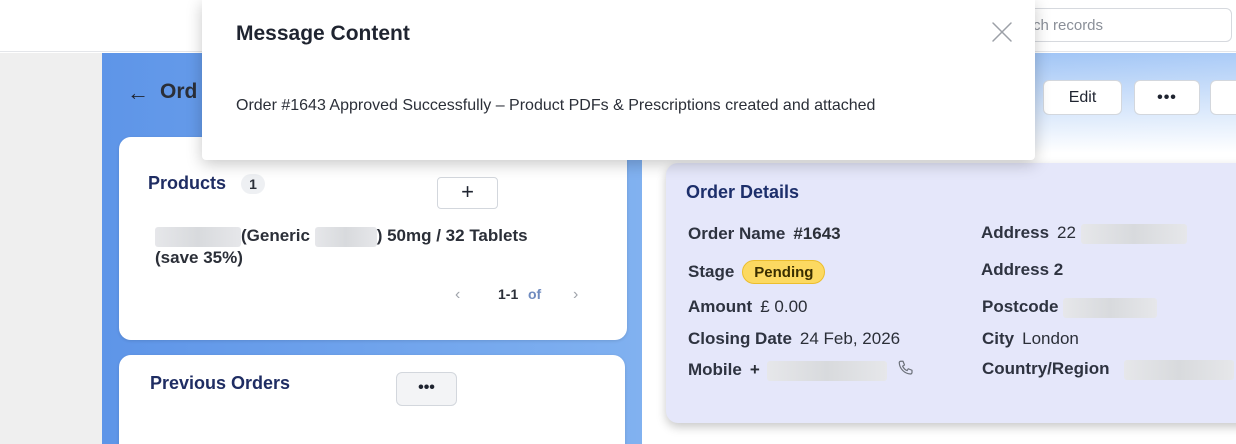 The width and height of the screenshot is (1236, 444). I want to click on modal-title: Message Content, so click(323, 33).